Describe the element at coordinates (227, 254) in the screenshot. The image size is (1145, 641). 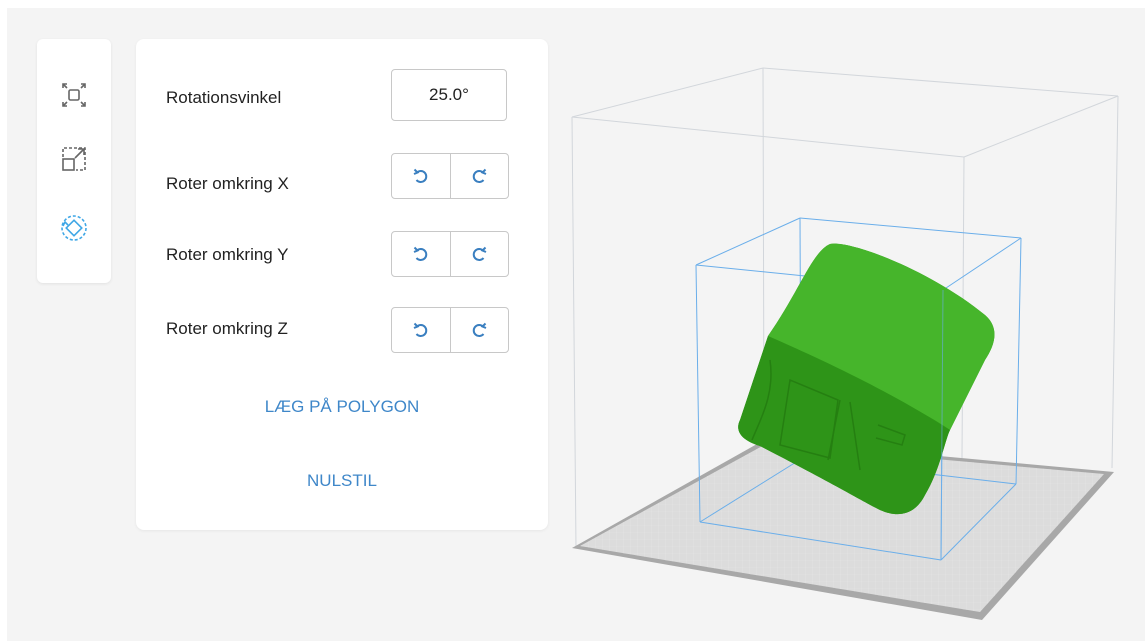
I see `rotate-y-label: Roter omkring Y` at that location.